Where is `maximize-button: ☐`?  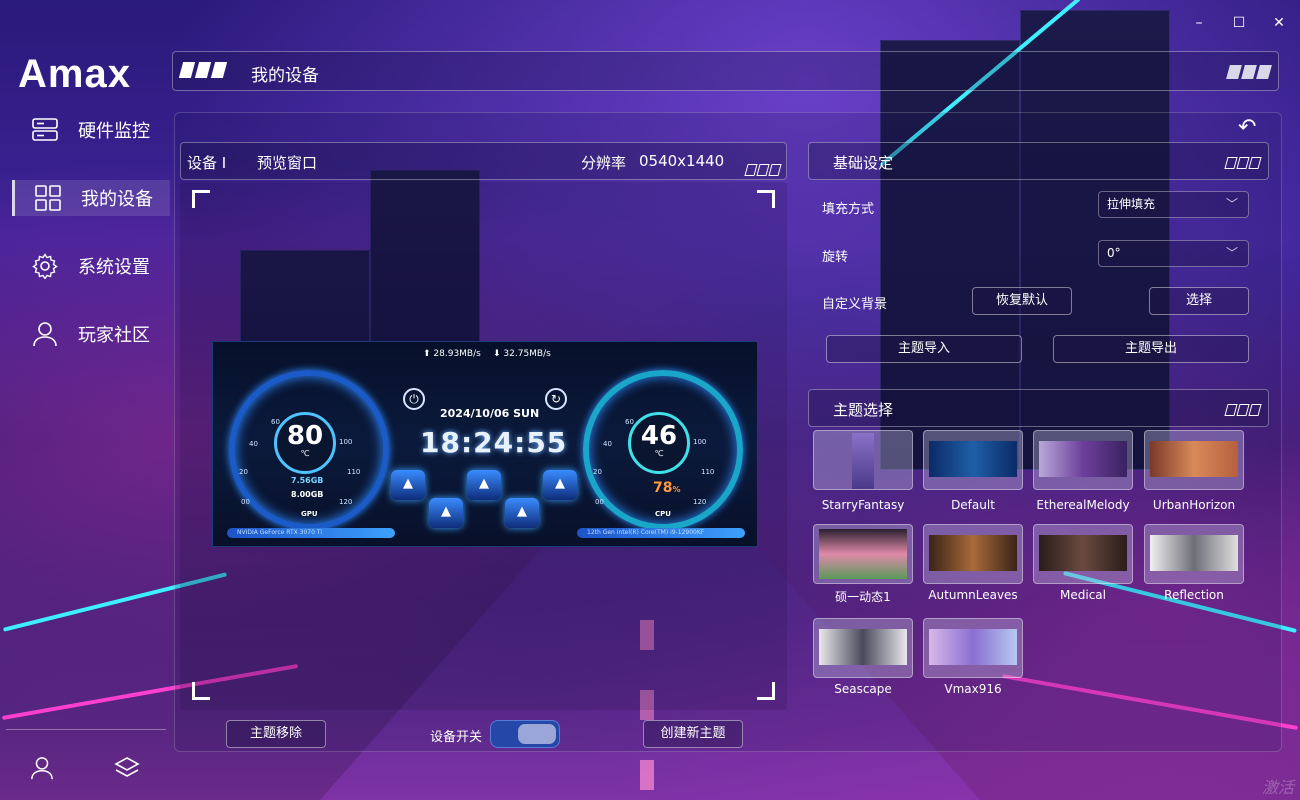
maximize-button: ☐ is located at coordinates (1239, 23).